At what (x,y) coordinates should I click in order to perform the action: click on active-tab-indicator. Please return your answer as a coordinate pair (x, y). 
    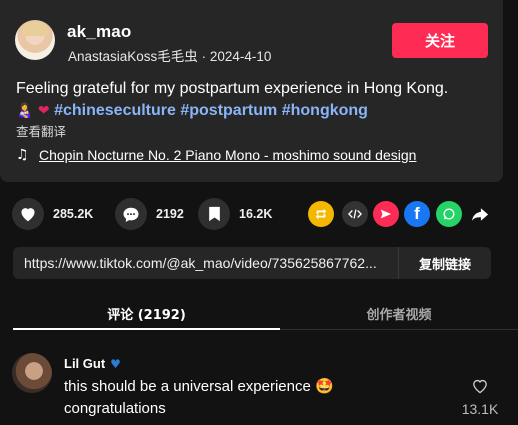
    Looking at the image, I should click on (146, 329).